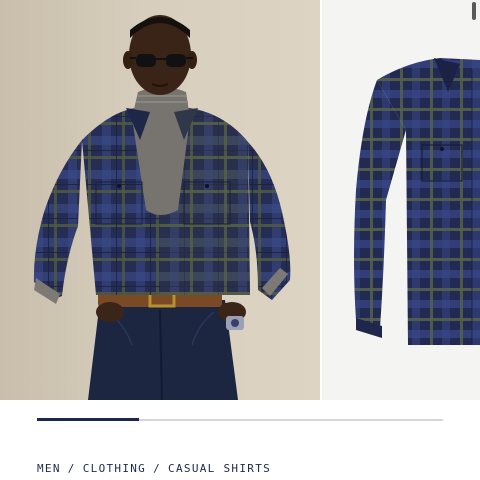 This screenshot has width=480, height=480. What do you see at coordinates (240, 419) in the screenshot?
I see `carousel-progress-track` at bounding box center [240, 419].